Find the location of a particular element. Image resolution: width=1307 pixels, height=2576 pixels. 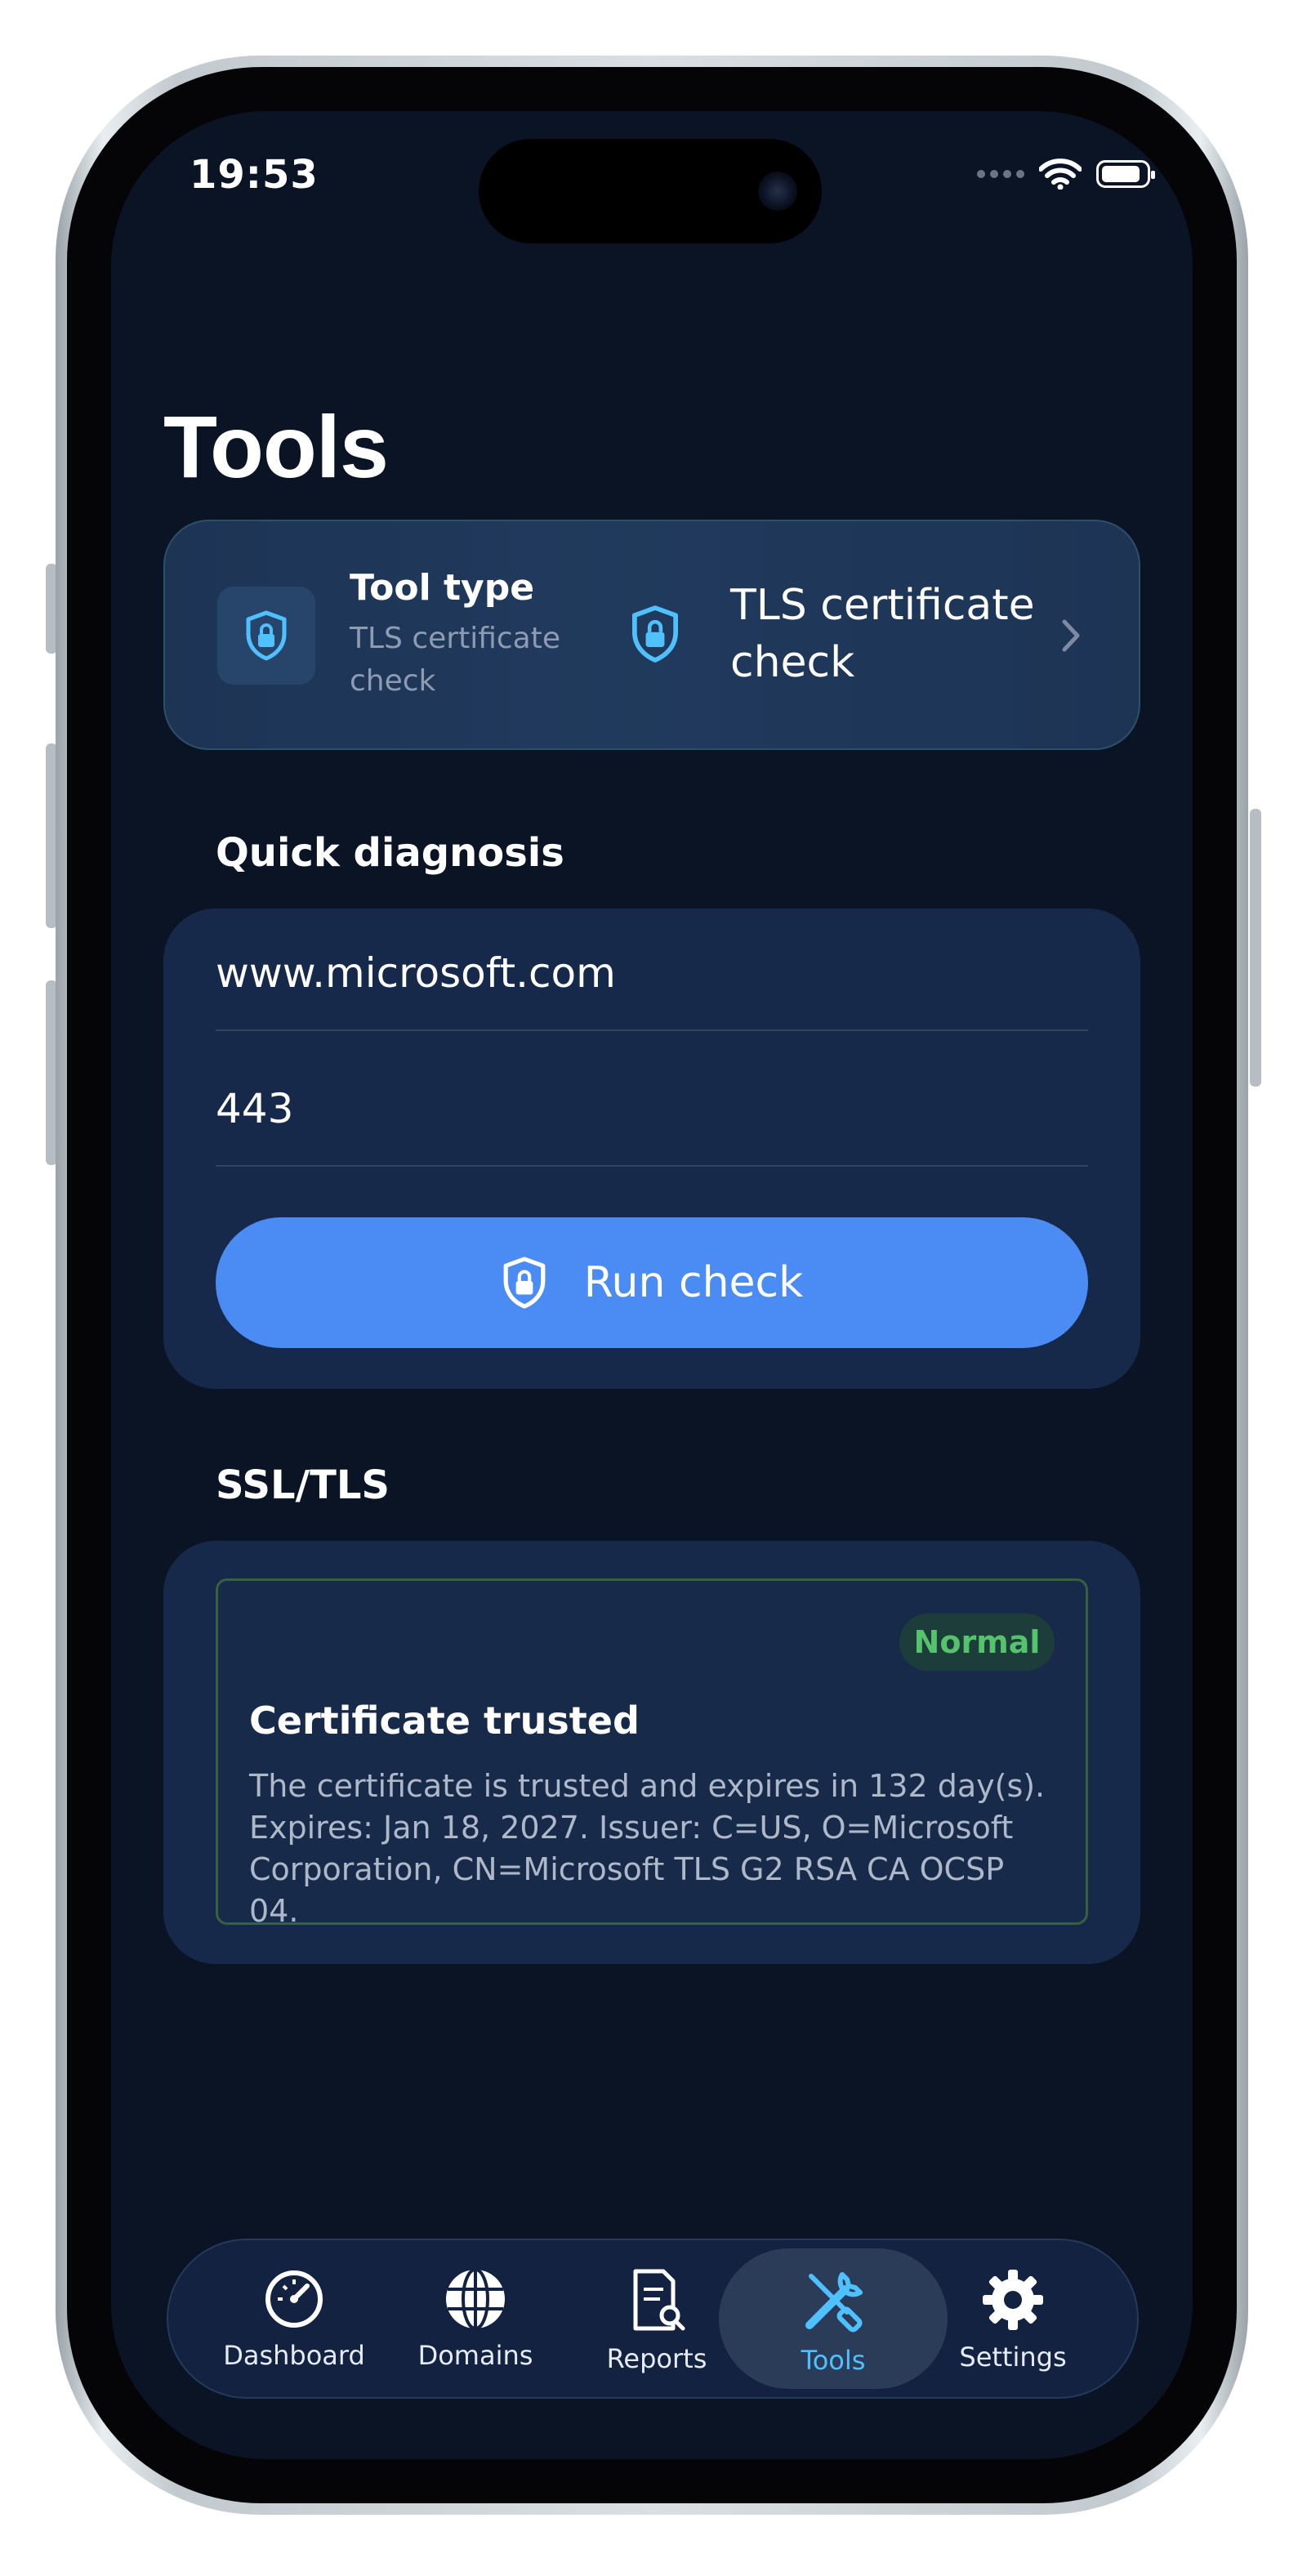

wrench-screwdriver-icon is located at coordinates (834, 2302).